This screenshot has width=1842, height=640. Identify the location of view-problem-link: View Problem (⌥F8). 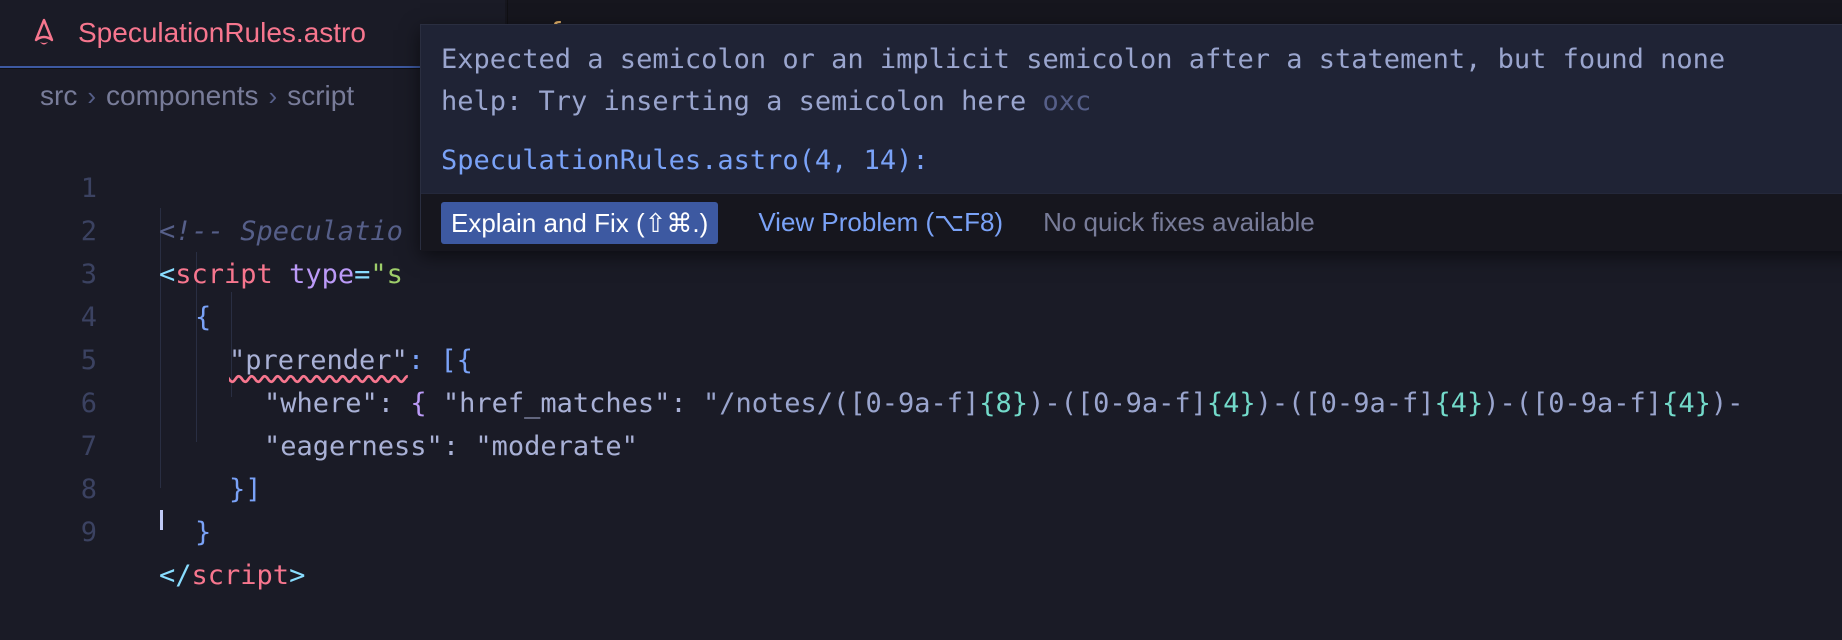
(880, 222).